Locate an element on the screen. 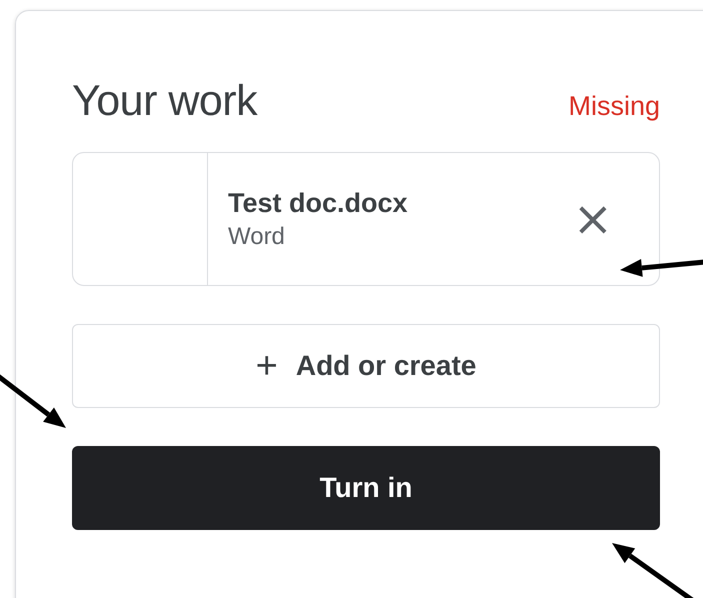 This screenshot has height=598, width=703. file-name: Test doc.docx is located at coordinates (318, 203).